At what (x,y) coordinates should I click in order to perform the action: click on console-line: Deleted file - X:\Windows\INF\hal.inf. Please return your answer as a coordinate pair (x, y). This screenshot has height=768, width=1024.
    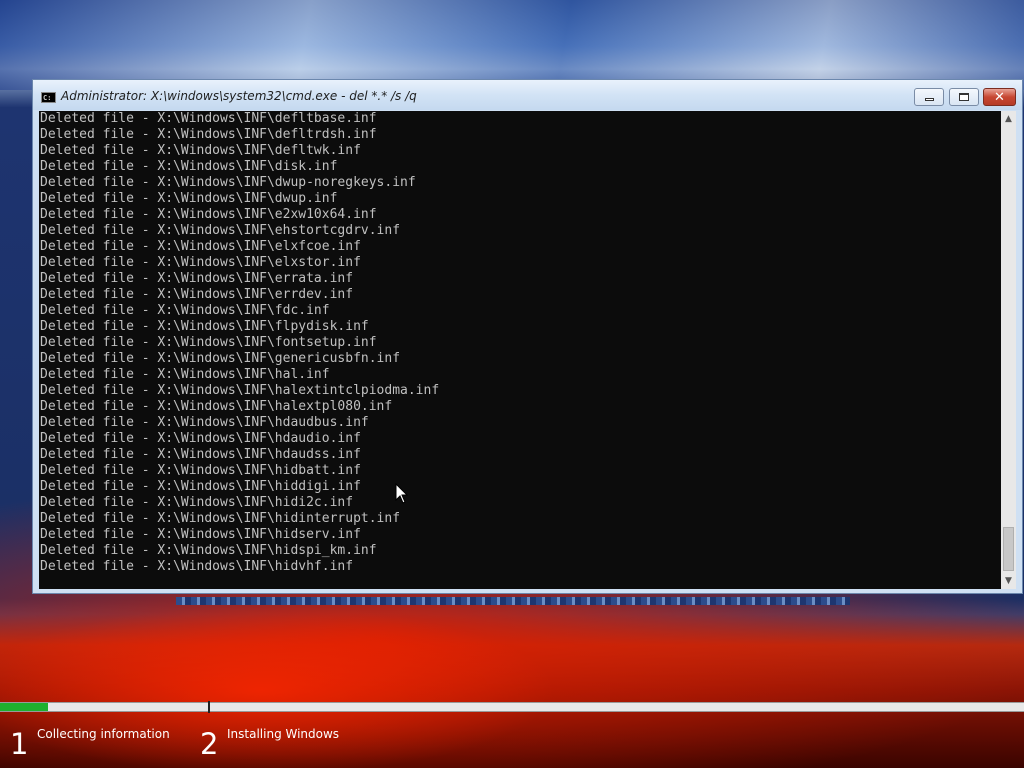
    Looking at the image, I should click on (185, 374).